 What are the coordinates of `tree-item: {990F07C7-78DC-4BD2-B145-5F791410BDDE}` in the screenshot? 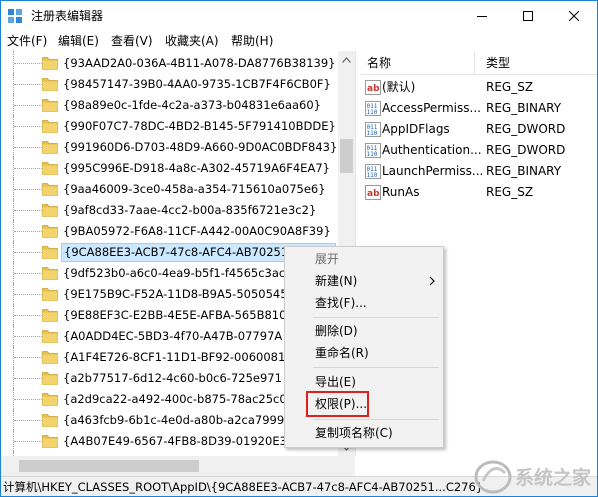 It's located at (169, 126).